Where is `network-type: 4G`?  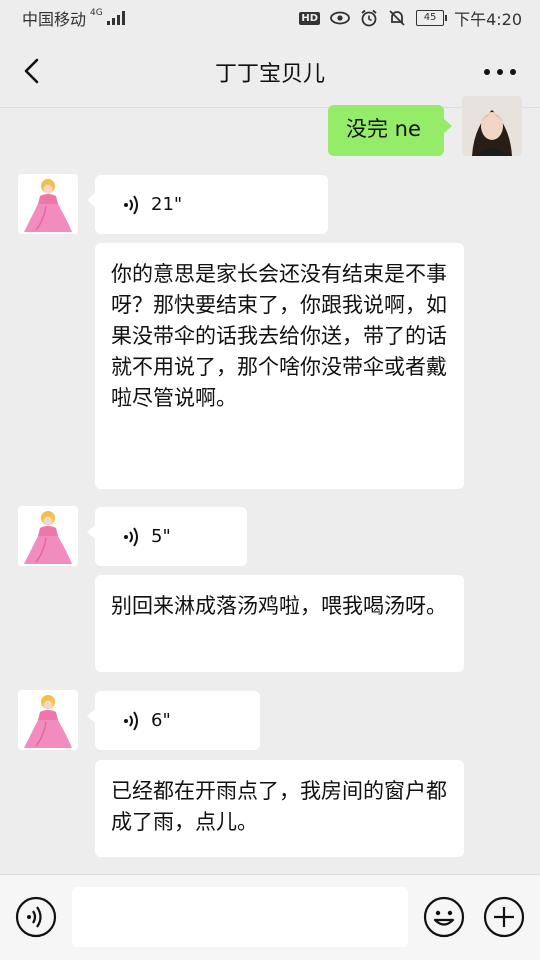
network-type: 4G is located at coordinates (96, 12).